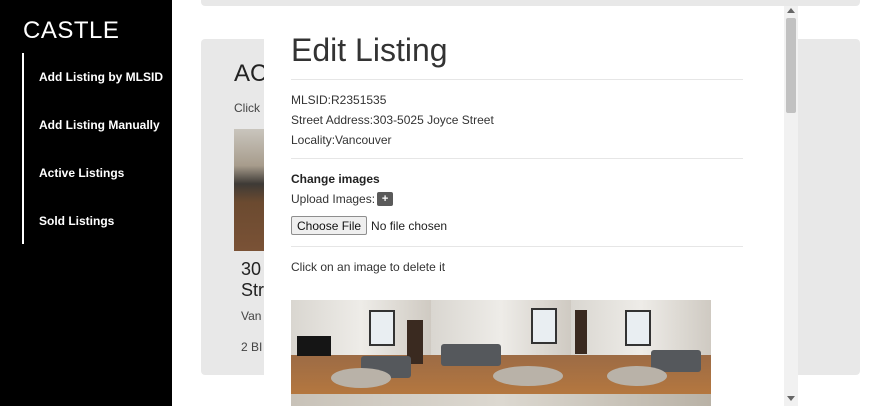 The height and width of the screenshot is (406, 875). I want to click on page-subtext: Click, so click(247, 108).